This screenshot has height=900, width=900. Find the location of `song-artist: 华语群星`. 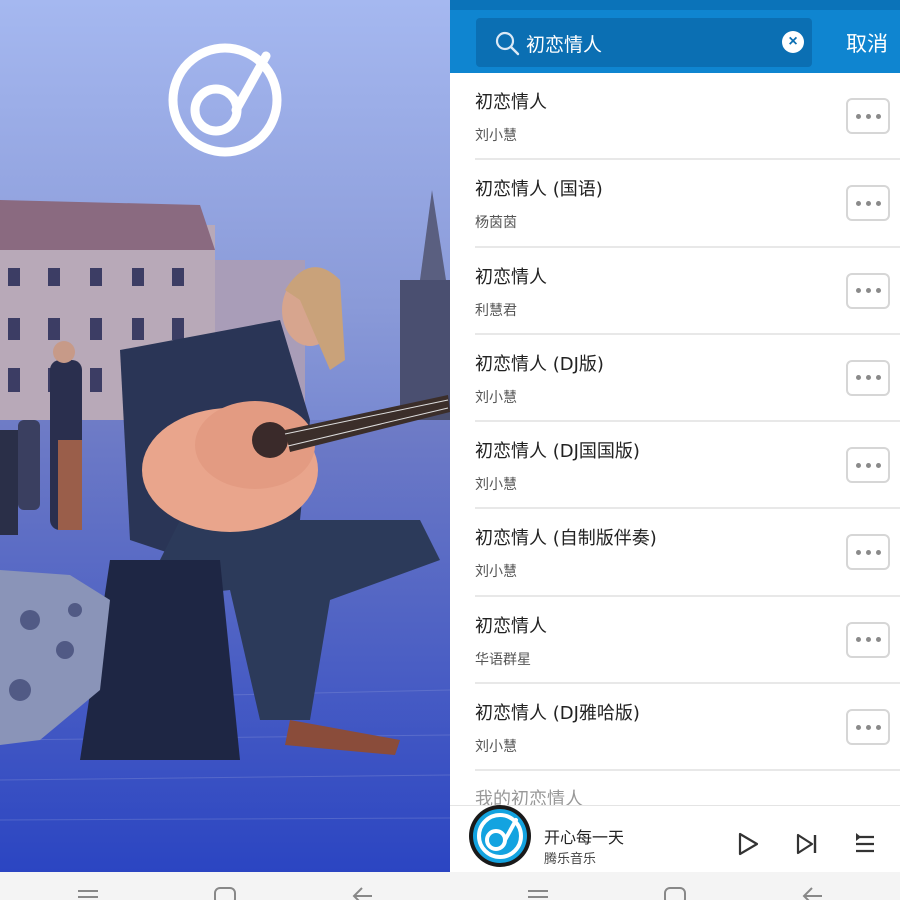

song-artist: 华语群星 is located at coordinates (503, 659).